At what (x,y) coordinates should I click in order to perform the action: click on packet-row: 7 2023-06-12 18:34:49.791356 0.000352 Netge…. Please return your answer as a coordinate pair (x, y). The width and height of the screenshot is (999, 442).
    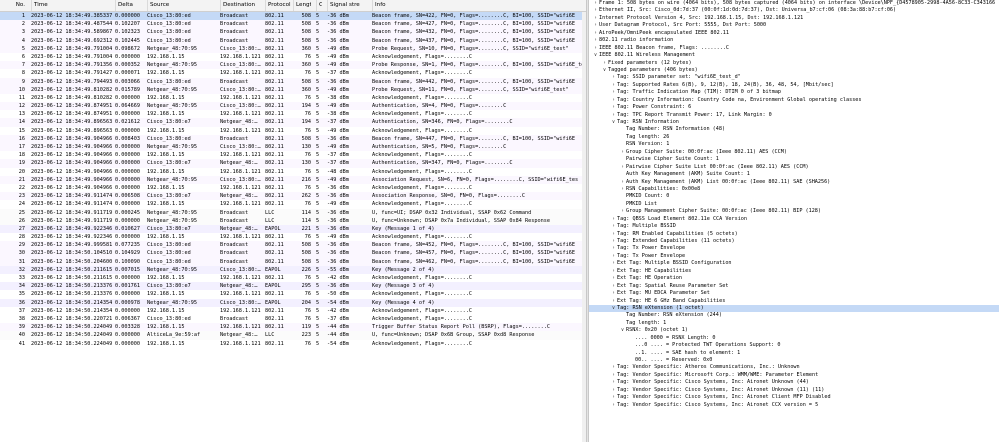
    Looking at the image, I should click on (293, 65).